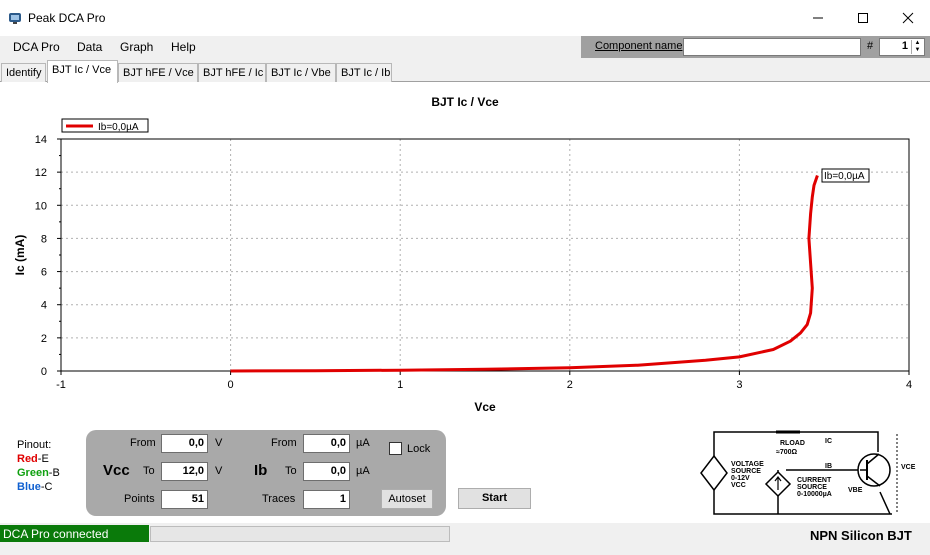  I want to click on component-panel: Component name # 1 ▲ ▼, so click(755, 47).